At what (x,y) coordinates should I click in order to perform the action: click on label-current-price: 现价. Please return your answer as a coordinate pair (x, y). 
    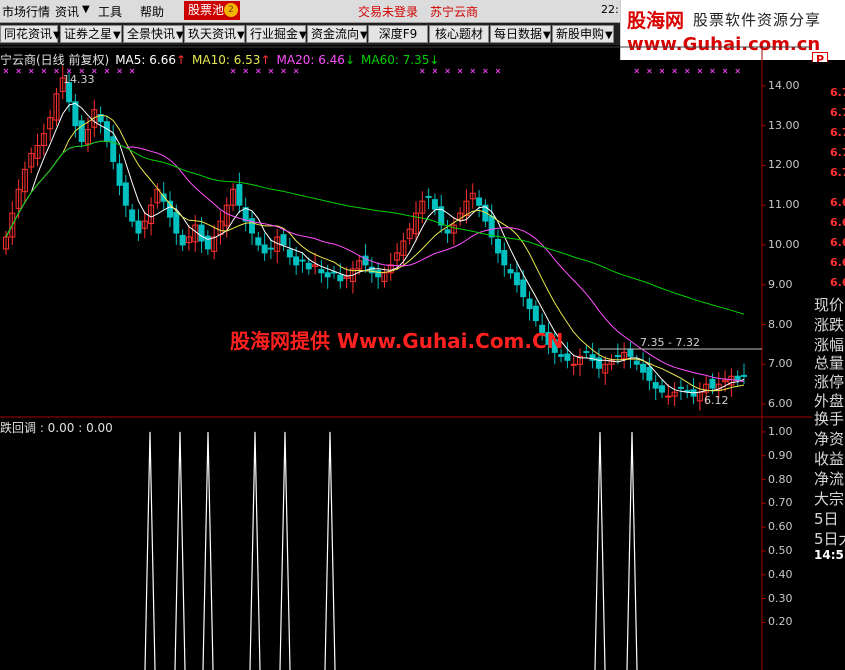
    Looking at the image, I should click on (829, 305).